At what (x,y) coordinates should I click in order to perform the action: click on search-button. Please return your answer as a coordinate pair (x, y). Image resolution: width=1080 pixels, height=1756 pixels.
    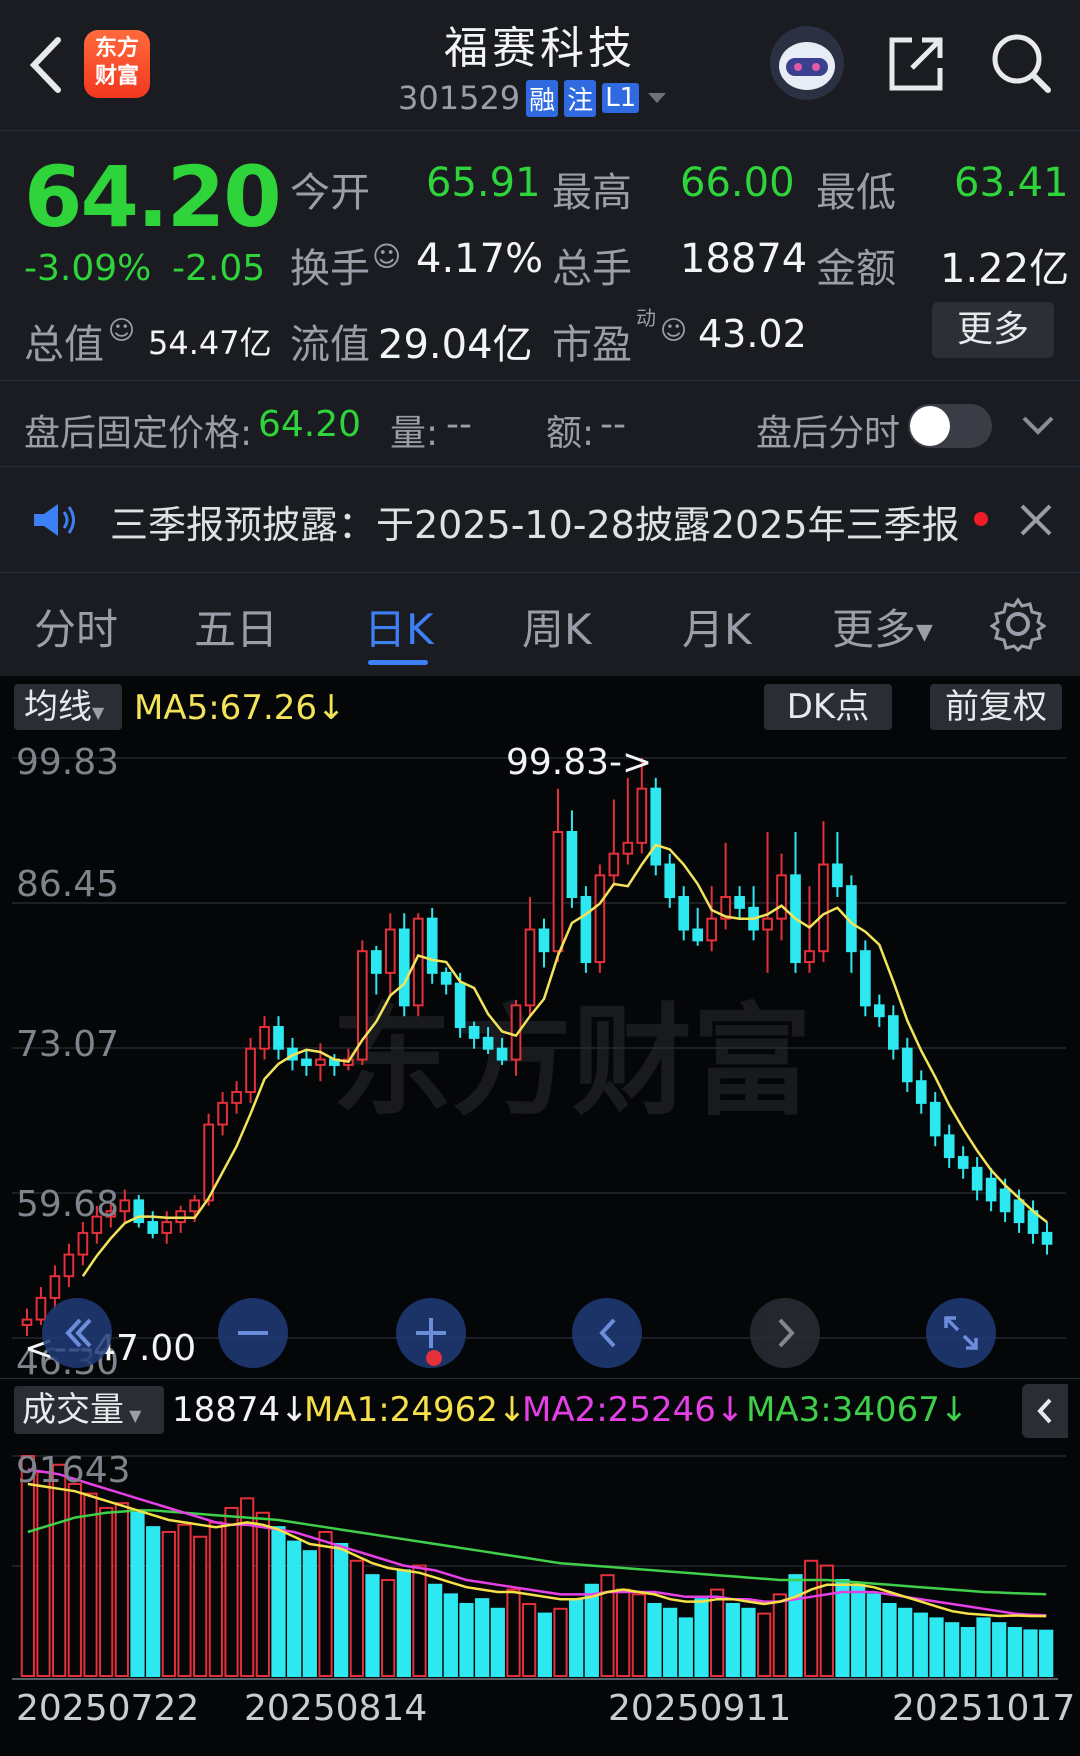
    Looking at the image, I should click on (1021, 63).